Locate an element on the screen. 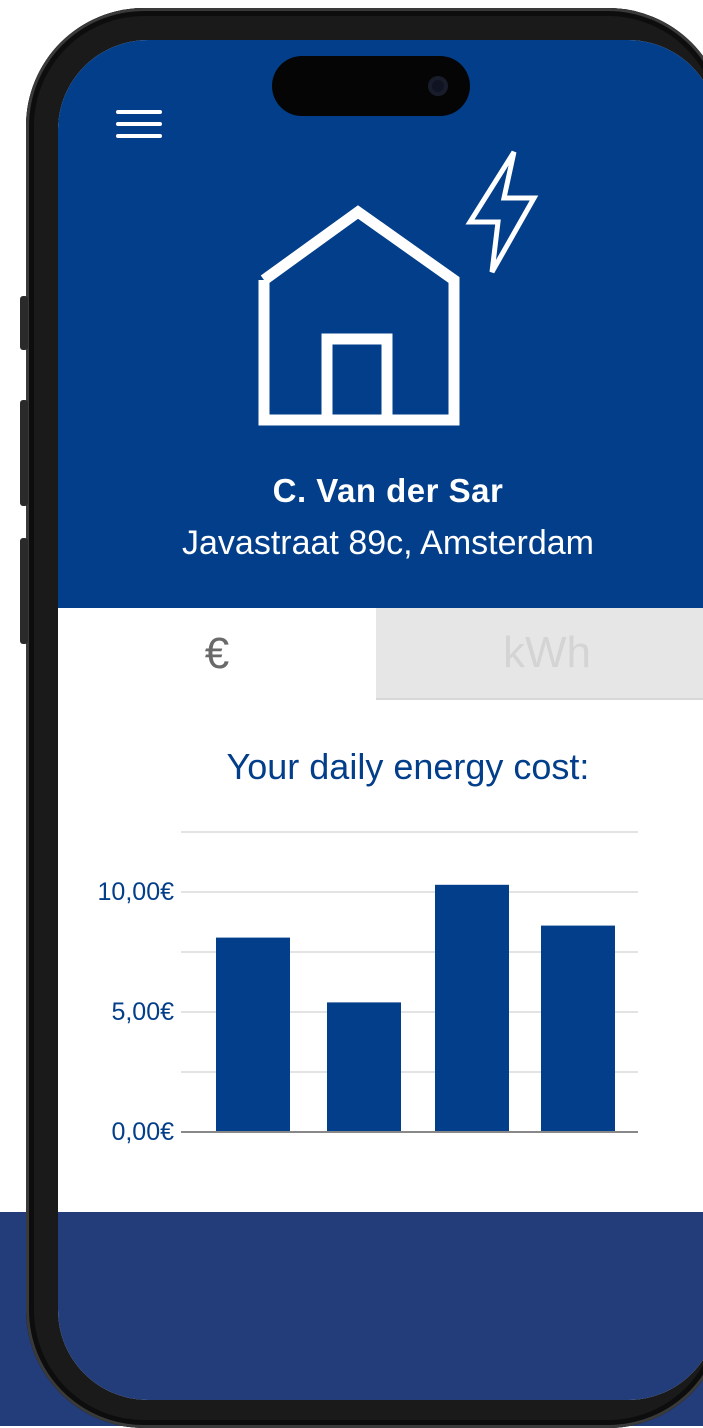  unit-tabs: € kWh is located at coordinates (380, 654).